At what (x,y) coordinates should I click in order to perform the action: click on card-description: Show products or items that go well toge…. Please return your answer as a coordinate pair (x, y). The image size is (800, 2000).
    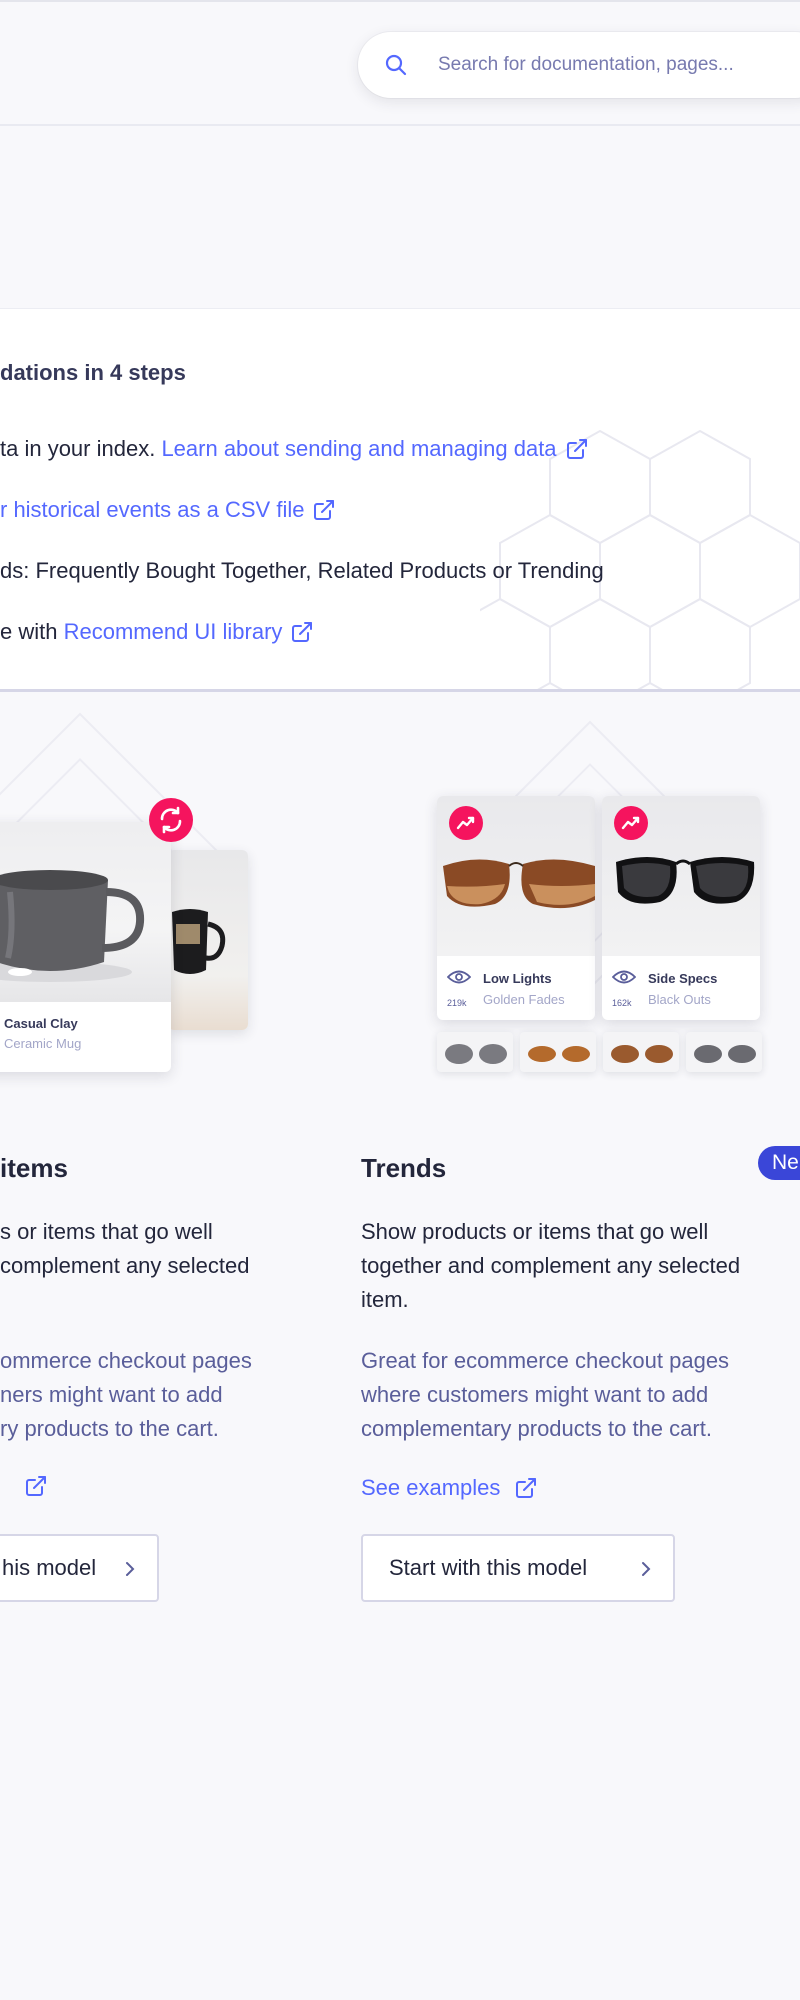
    Looking at the image, I should click on (551, 1265).